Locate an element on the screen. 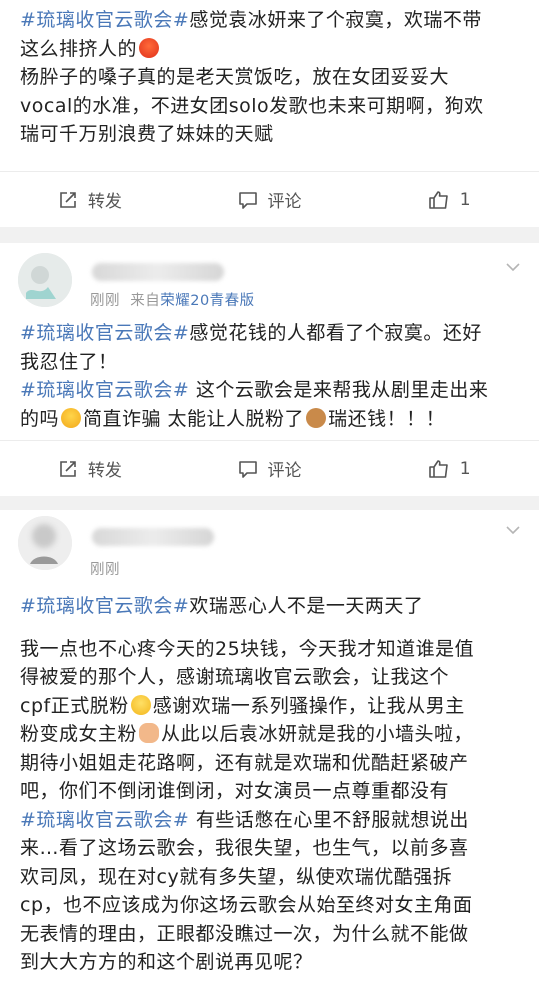 Image resolution: width=539 pixels, height=1000 pixels. source-prefix: 来自 is located at coordinates (145, 301).